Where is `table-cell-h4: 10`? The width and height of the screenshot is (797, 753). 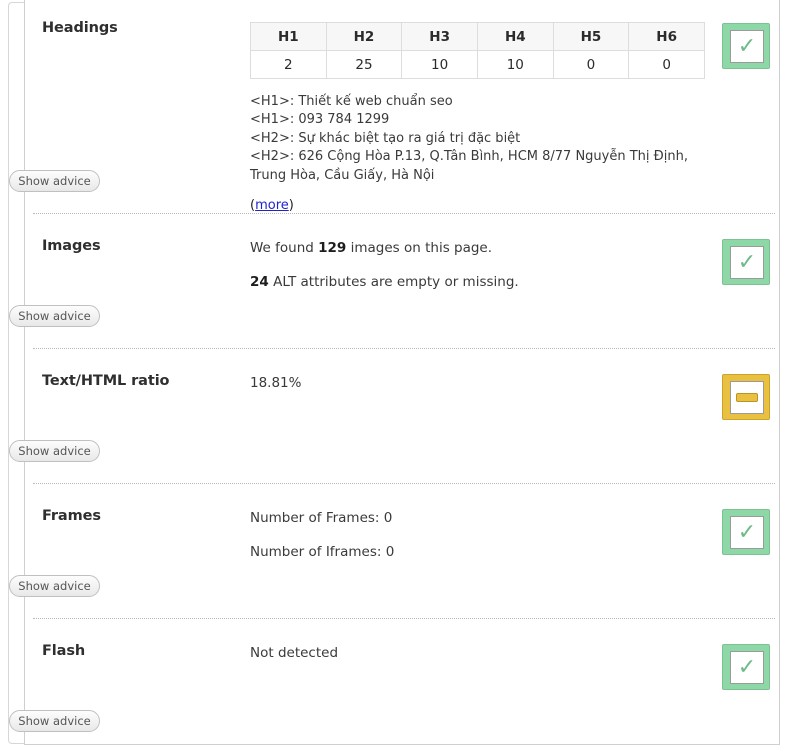
table-cell-h4: 10 is located at coordinates (515, 64).